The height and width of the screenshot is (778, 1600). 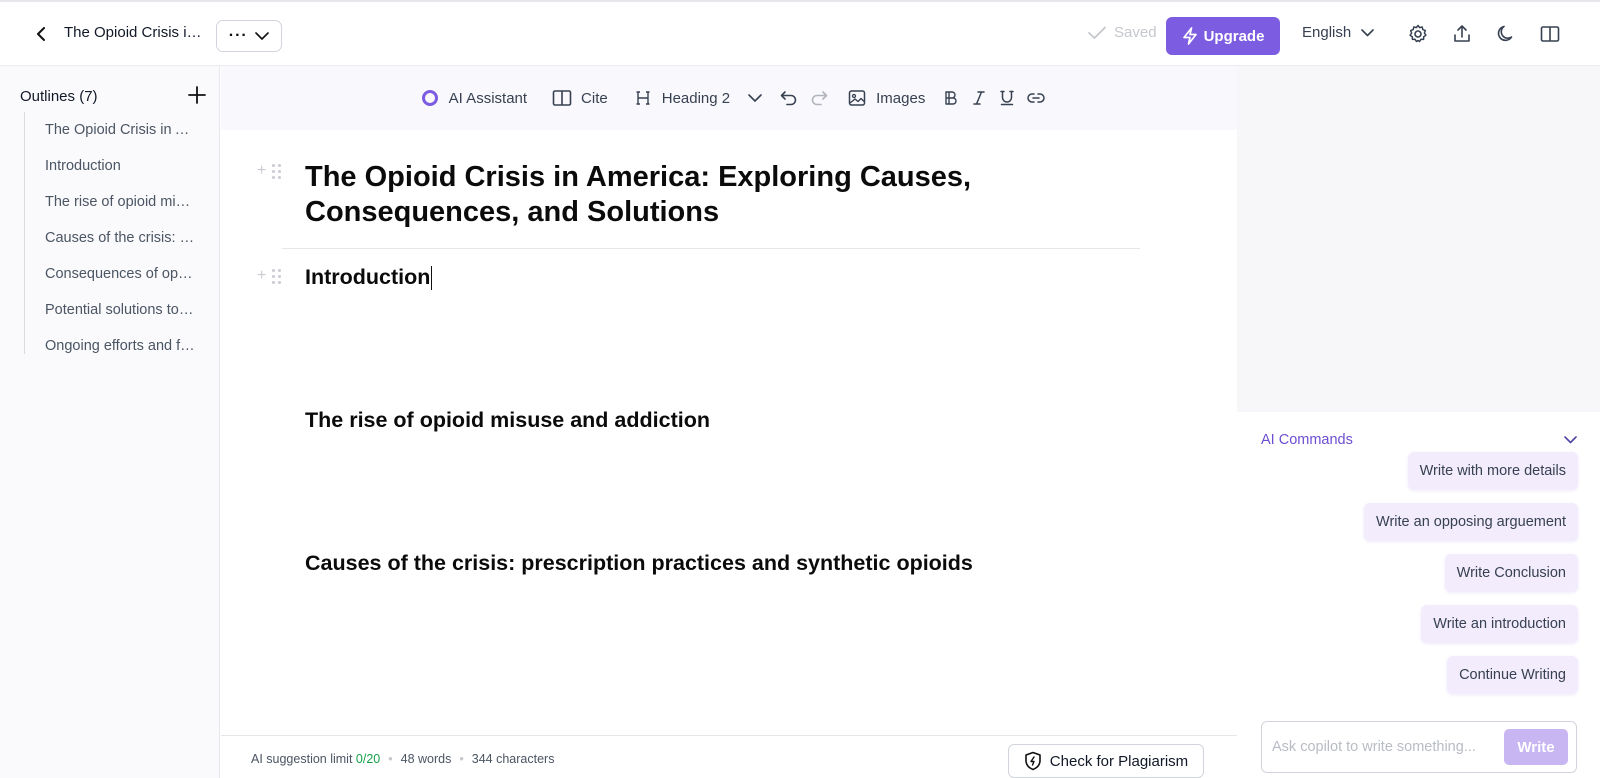 What do you see at coordinates (1382, 747) in the screenshot?
I see `copilot-input` at bounding box center [1382, 747].